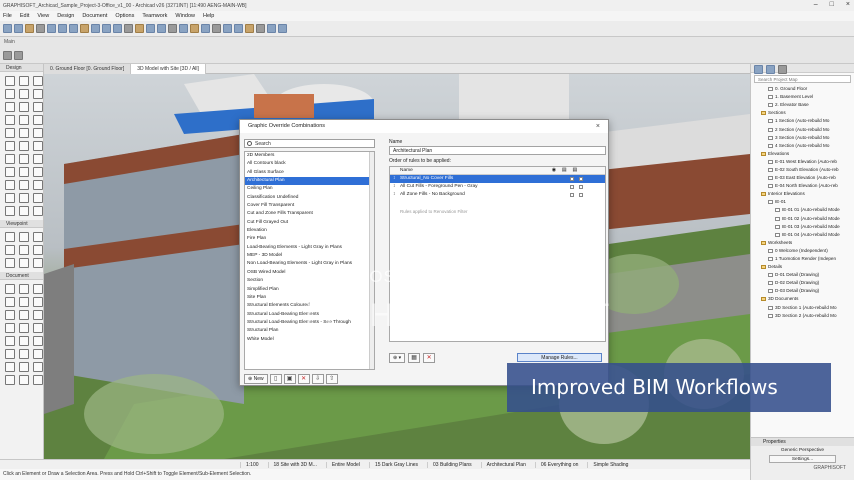  Describe the element at coordinates (802, 170) in the screenshot. I see `navigator-view-item: E-02 South Elevation (Auto-reb` at that location.